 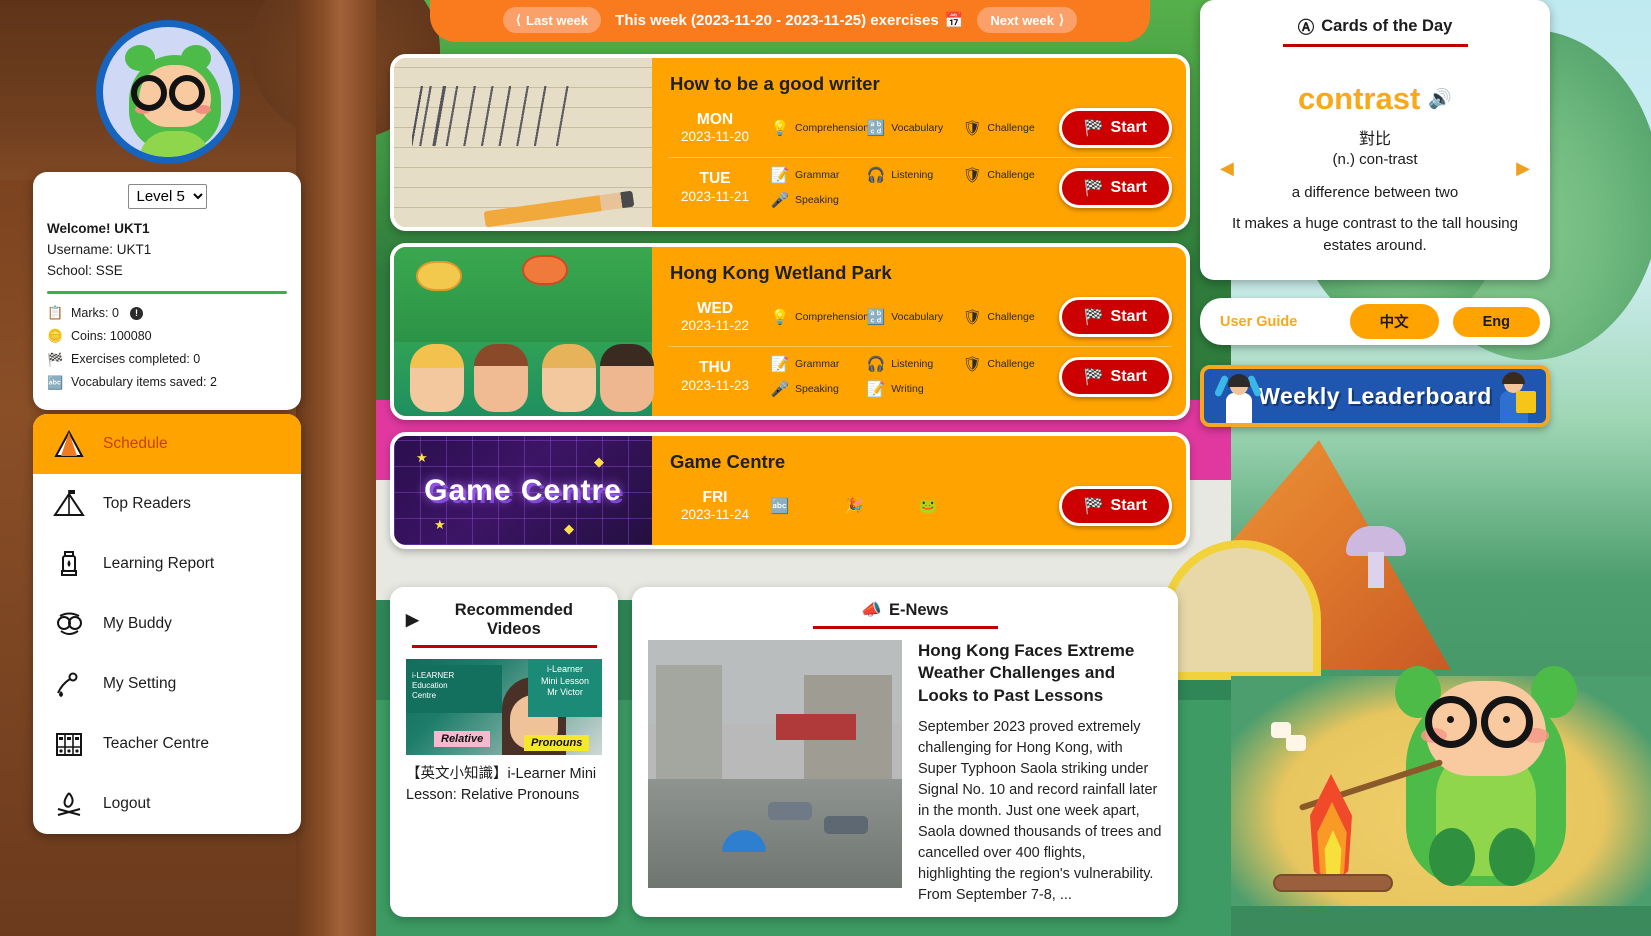 I want to click on activity-tag: 🎉, so click(x=854, y=506).